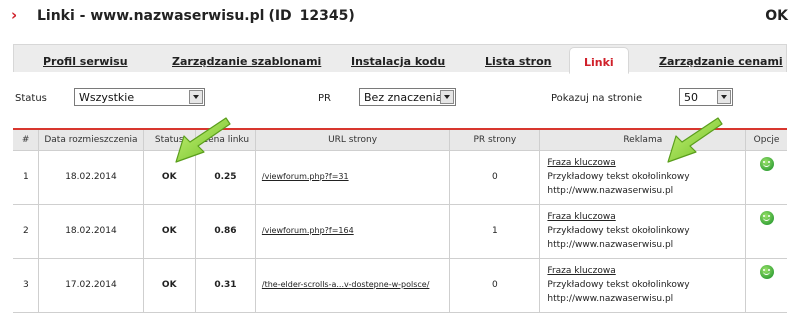 This screenshot has width=800, height=313. Describe the element at coordinates (225, 285) in the screenshot. I see `row-price: 0.31` at that location.